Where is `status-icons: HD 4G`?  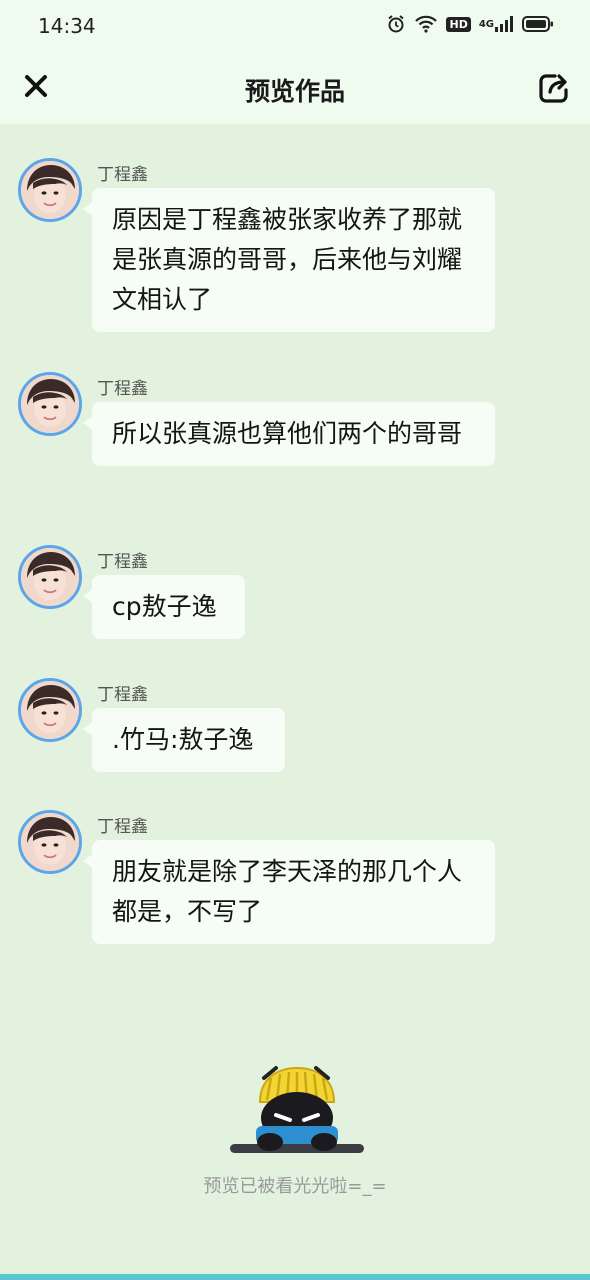 status-icons: HD 4G is located at coordinates (470, 24).